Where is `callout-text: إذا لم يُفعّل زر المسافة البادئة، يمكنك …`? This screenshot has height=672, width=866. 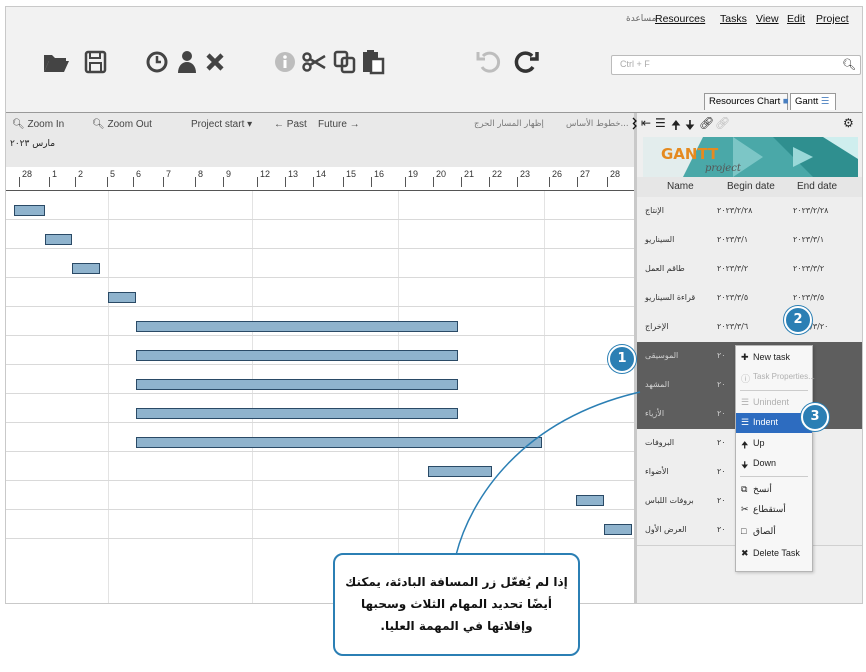 callout-text: إذا لم يُفعّل زر المسافة البادئة، يمكنك … is located at coordinates (456, 604).